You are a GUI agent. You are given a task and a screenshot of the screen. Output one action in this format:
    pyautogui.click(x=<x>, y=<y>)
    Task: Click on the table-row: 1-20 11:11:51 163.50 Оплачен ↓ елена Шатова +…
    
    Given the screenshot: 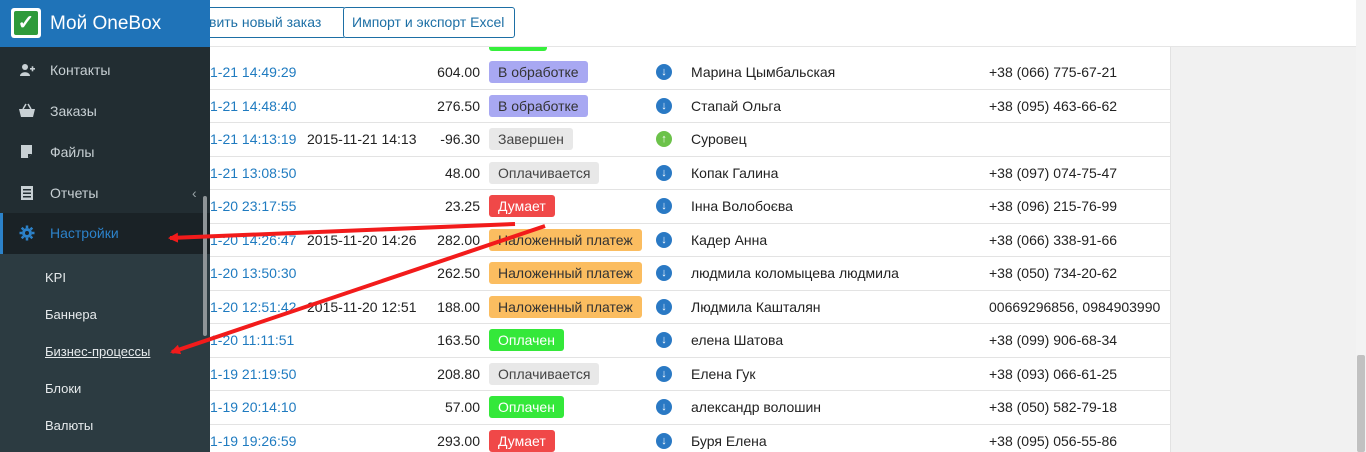 What is the action you would take?
    pyautogui.click(x=690, y=341)
    